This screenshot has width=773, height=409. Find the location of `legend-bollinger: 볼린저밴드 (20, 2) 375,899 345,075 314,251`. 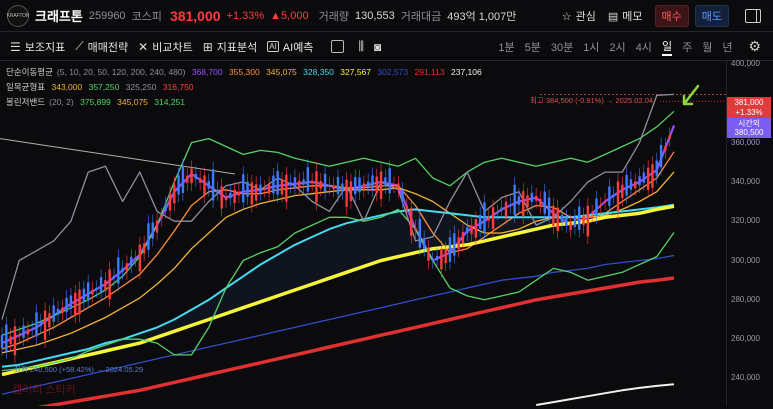

legend-bollinger: 볼린저밴드 (20, 2) 375,899 345,075 314,251 is located at coordinates (97, 102).